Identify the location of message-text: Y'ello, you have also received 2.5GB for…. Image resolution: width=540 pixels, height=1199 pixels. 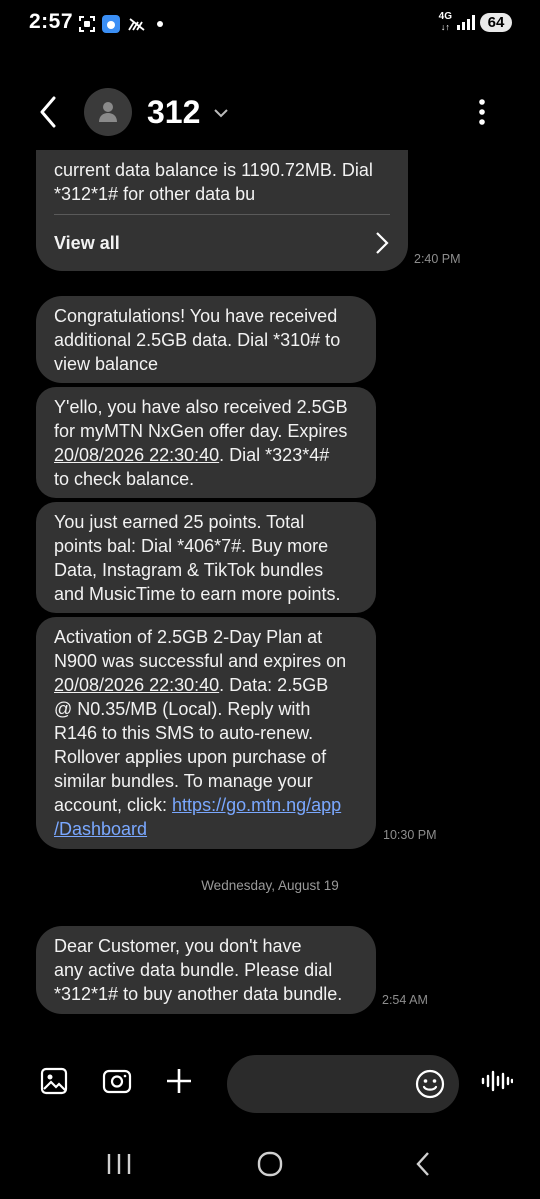
(201, 443).